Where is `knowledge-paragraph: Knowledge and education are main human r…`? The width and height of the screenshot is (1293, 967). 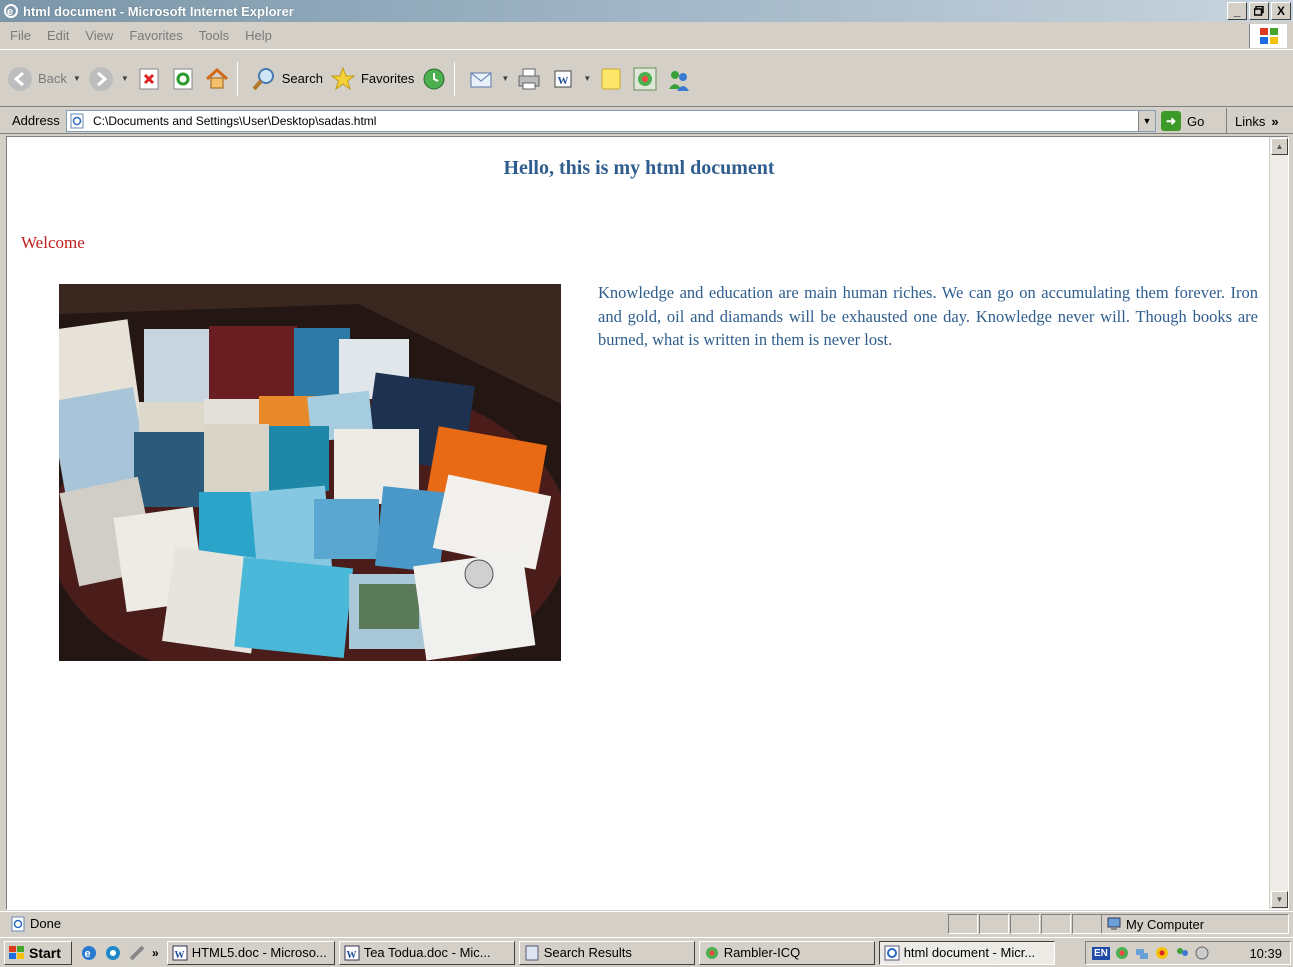
knowledge-paragraph: Knowledge and education are main human r… is located at coordinates (928, 316).